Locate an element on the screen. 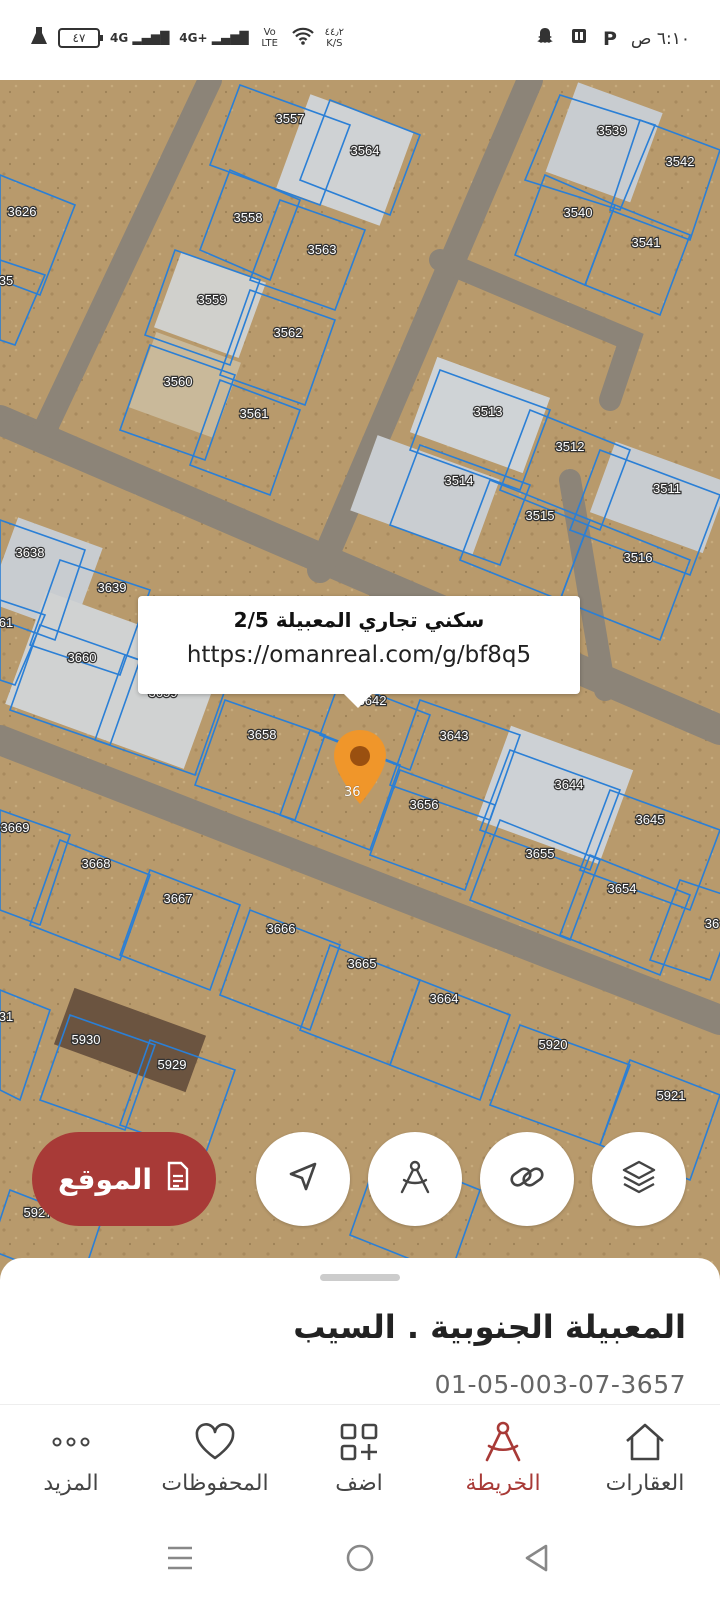 This screenshot has height=1612, width=720. nav-label-map: الخريطة is located at coordinates (503, 1483).